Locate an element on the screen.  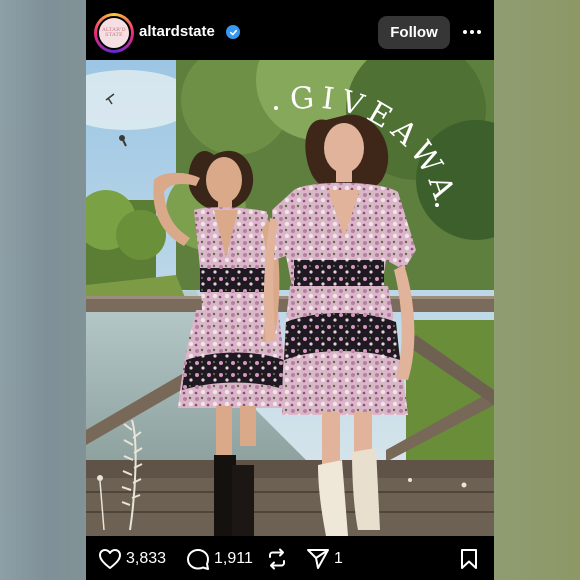
avatar-logo-text: ALTAR'D STATE is located at coordinates (114, 32).